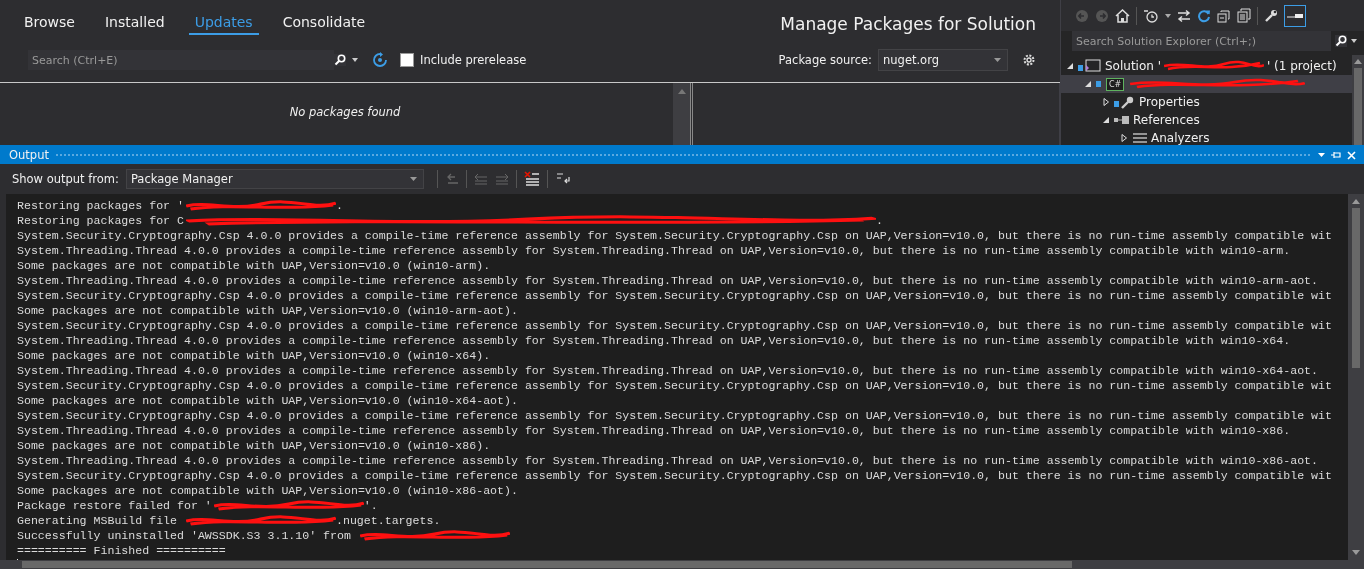 This screenshot has width=1364, height=569. Describe the element at coordinates (98, 520) in the screenshot. I see `output-line: Generating MSBuild file` at that location.